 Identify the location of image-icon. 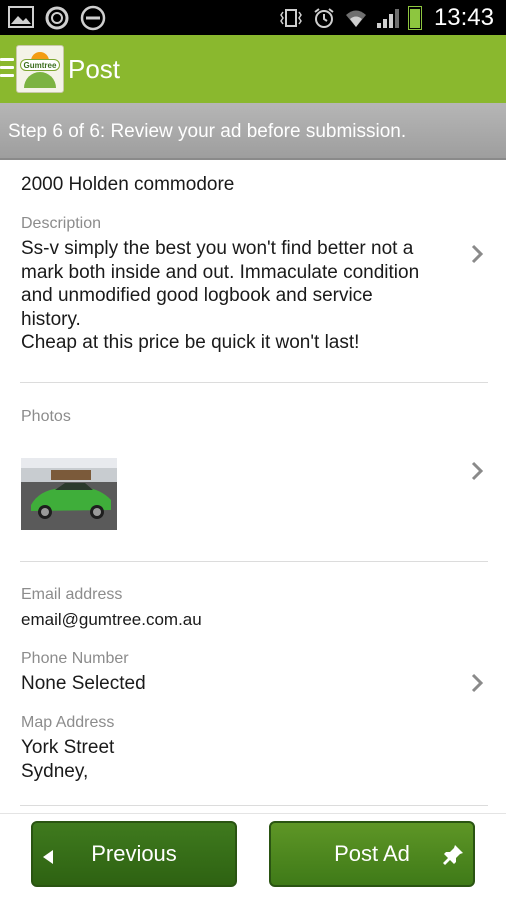
(21, 17).